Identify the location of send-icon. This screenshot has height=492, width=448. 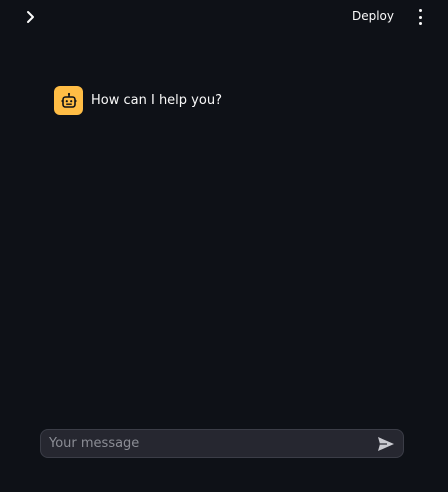
(386, 443).